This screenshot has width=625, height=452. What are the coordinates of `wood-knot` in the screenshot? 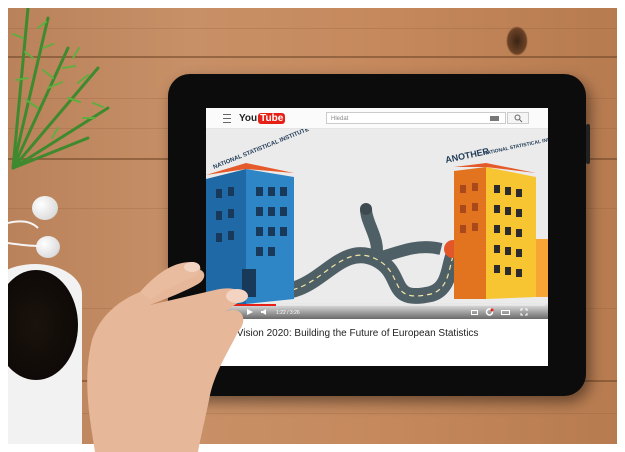 It's located at (517, 41).